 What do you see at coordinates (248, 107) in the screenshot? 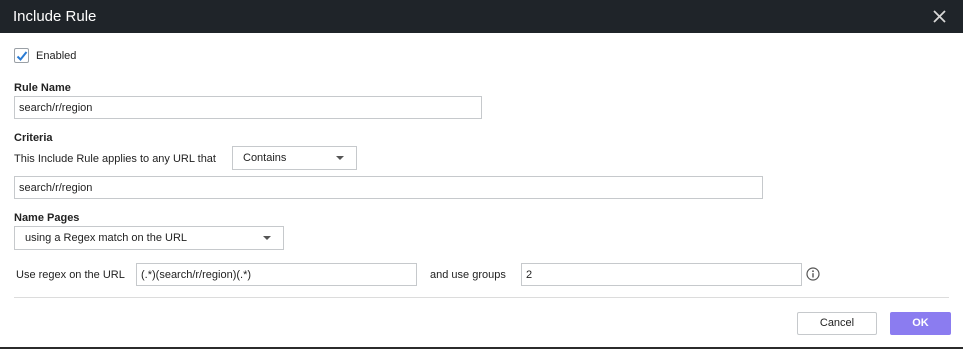
I see `rule-name-input` at bounding box center [248, 107].